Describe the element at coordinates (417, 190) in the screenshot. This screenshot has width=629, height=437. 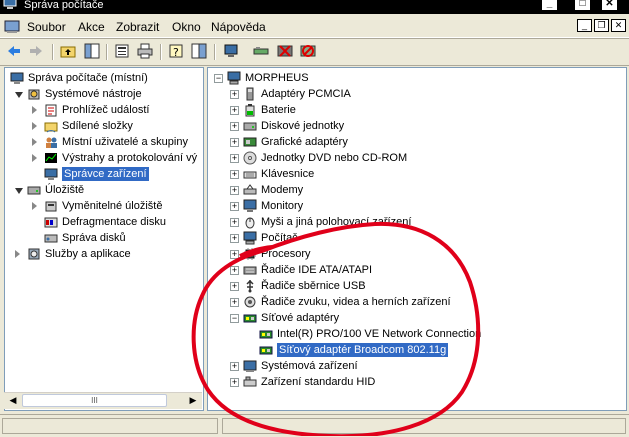
I see `device-tree-item: + Modemy` at that location.